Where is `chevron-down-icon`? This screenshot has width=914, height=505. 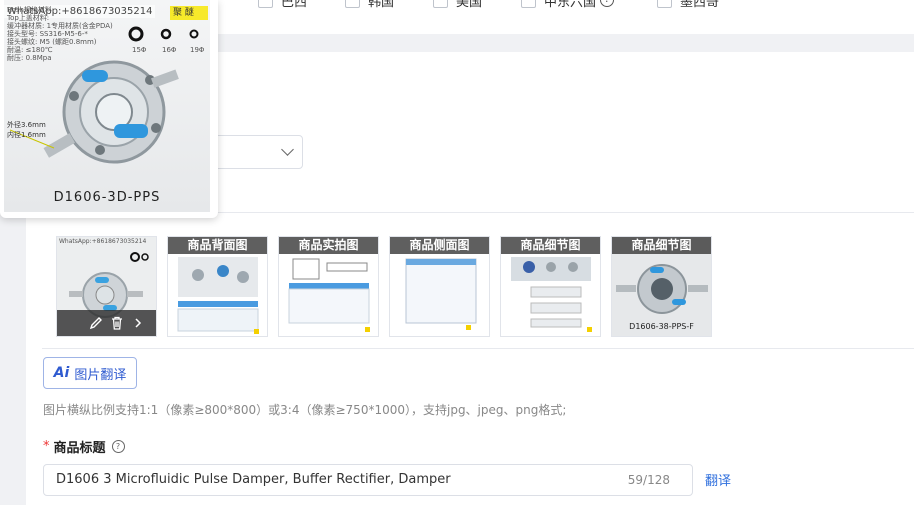
chevron-down-icon is located at coordinates (287, 149).